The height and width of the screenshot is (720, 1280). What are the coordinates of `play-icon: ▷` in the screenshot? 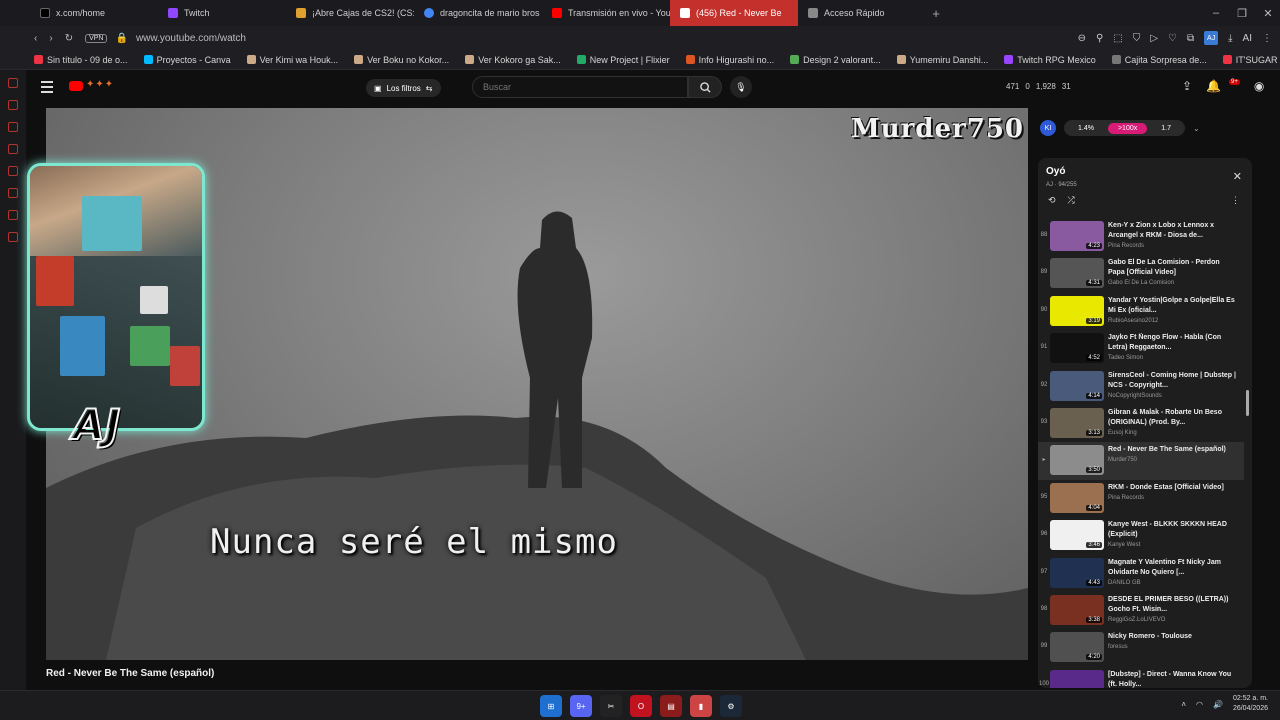 It's located at (1154, 38).